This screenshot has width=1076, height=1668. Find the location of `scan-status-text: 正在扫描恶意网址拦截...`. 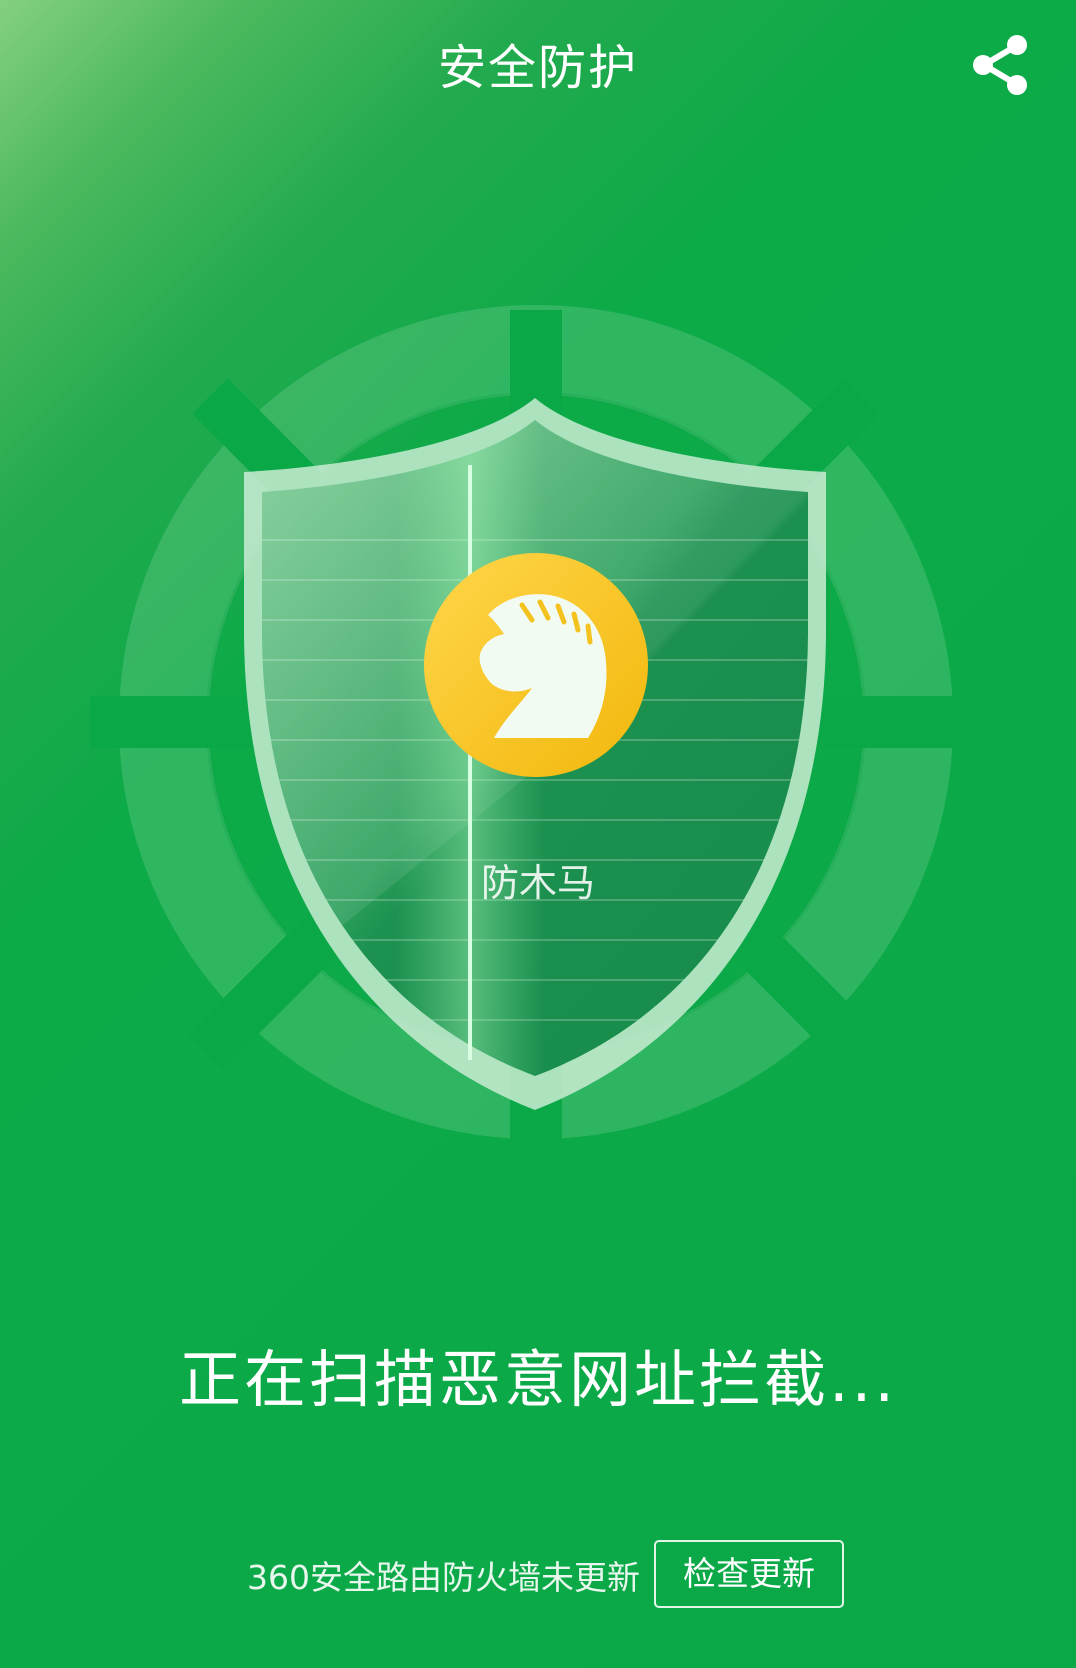

scan-status-text: 正在扫描恶意网址拦截... is located at coordinates (538, 1379).